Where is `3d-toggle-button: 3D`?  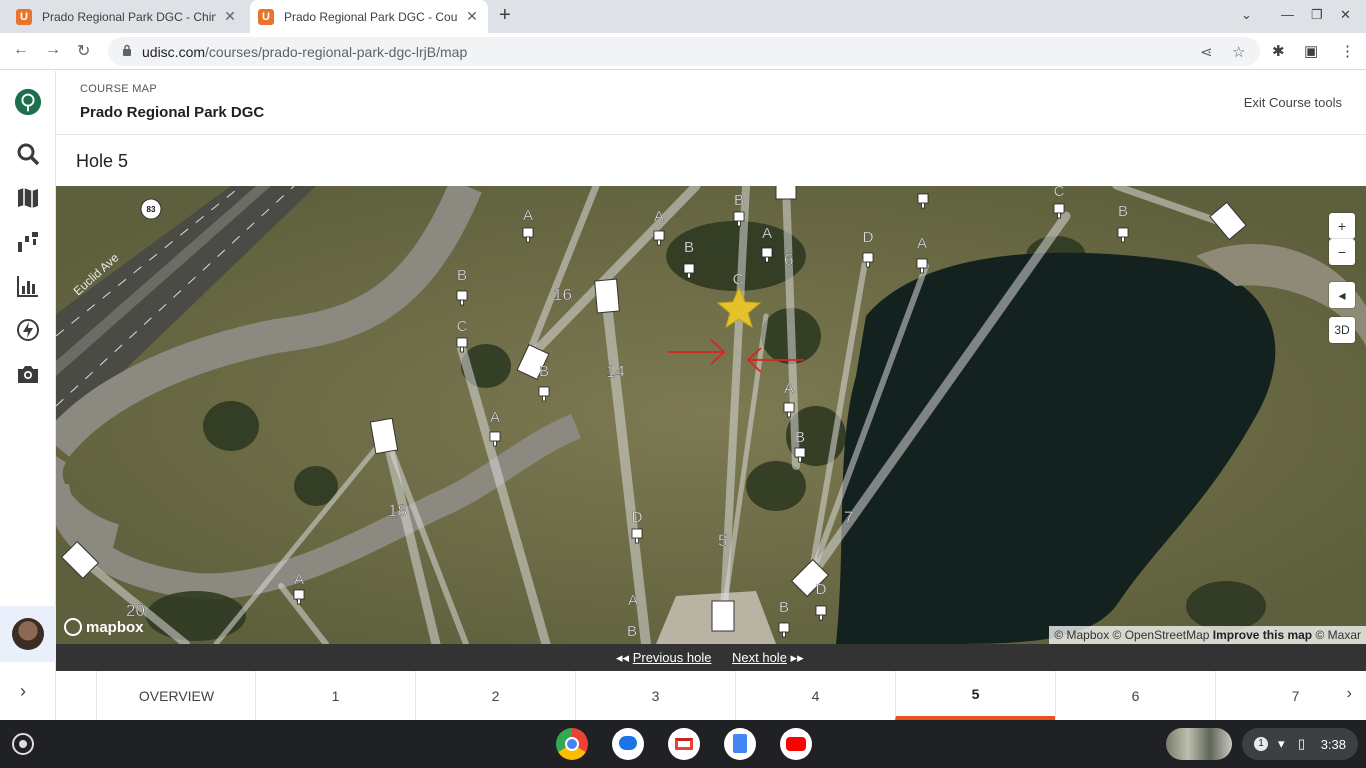 3d-toggle-button: 3D is located at coordinates (1342, 330).